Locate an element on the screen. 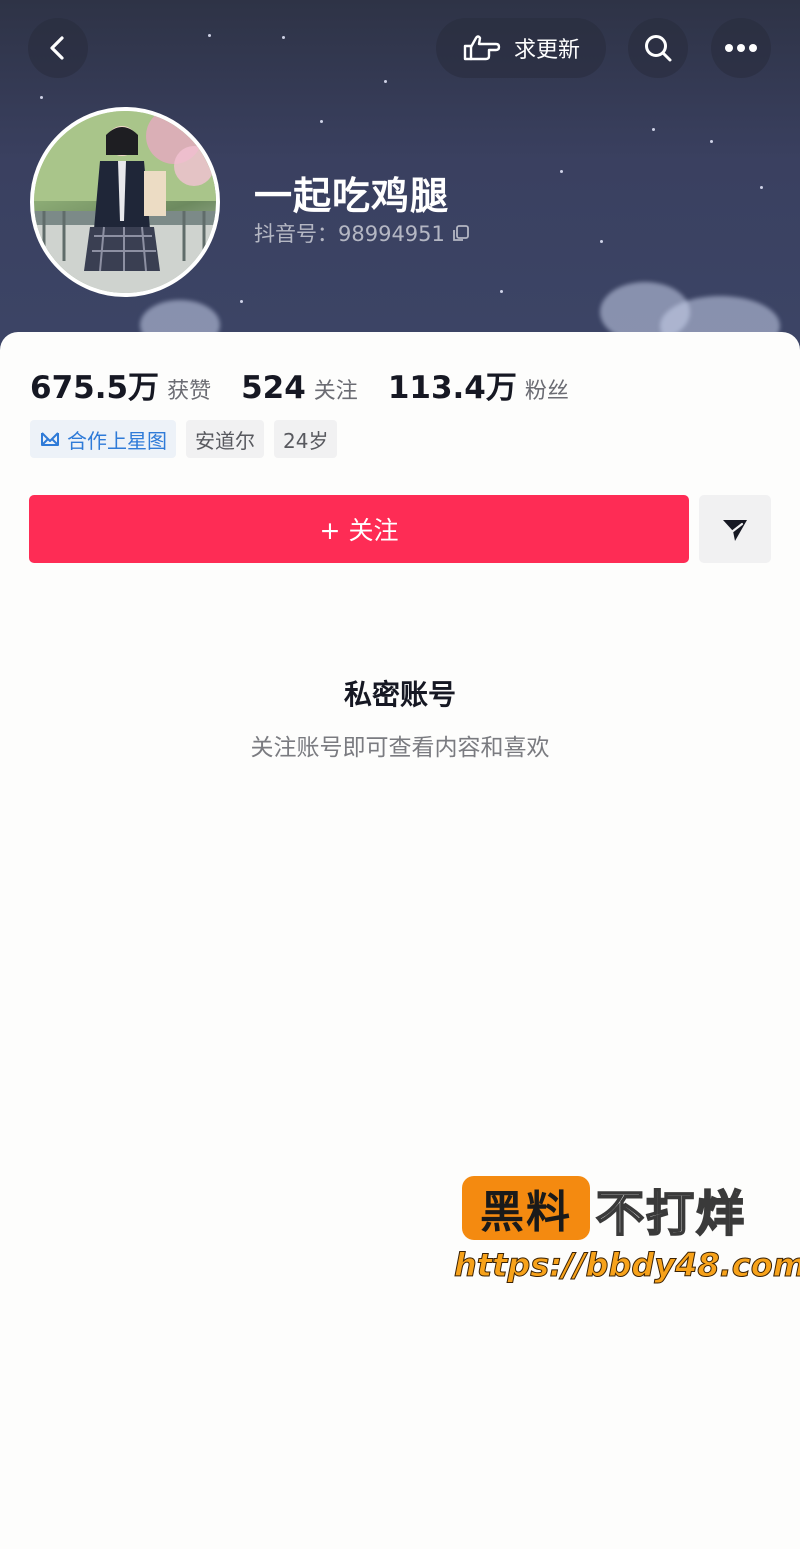  avatar-image is located at coordinates (125, 202).